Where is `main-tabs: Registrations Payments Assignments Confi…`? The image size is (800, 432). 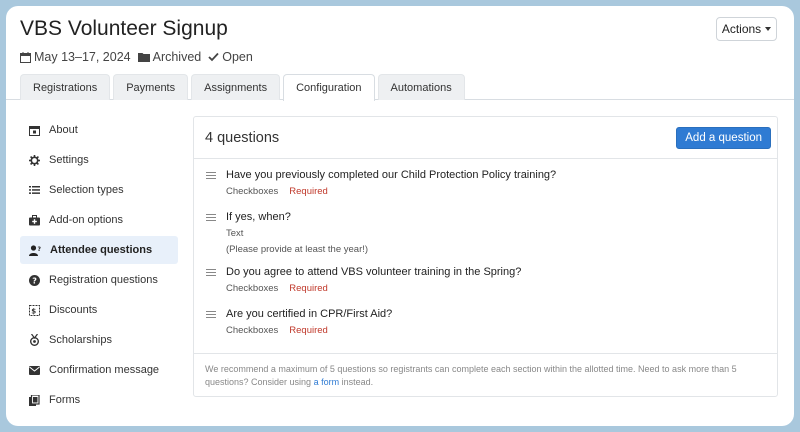 main-tabs: Registrations Payments Assignments Confi… is located at coordinates (244, 87).